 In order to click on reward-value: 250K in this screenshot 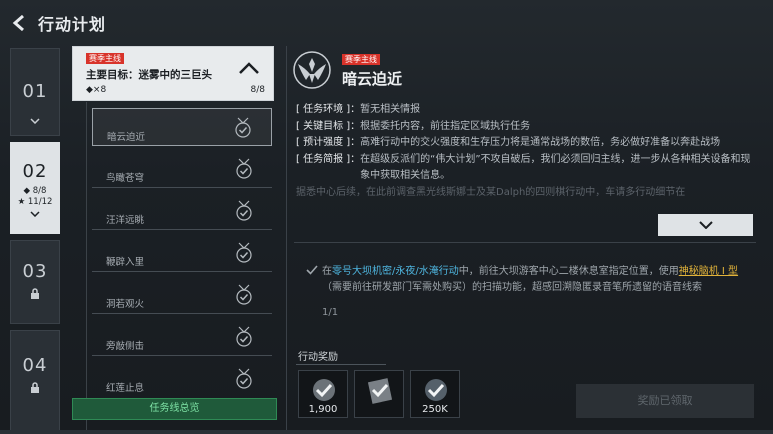, I will do `click(435, 409)`.